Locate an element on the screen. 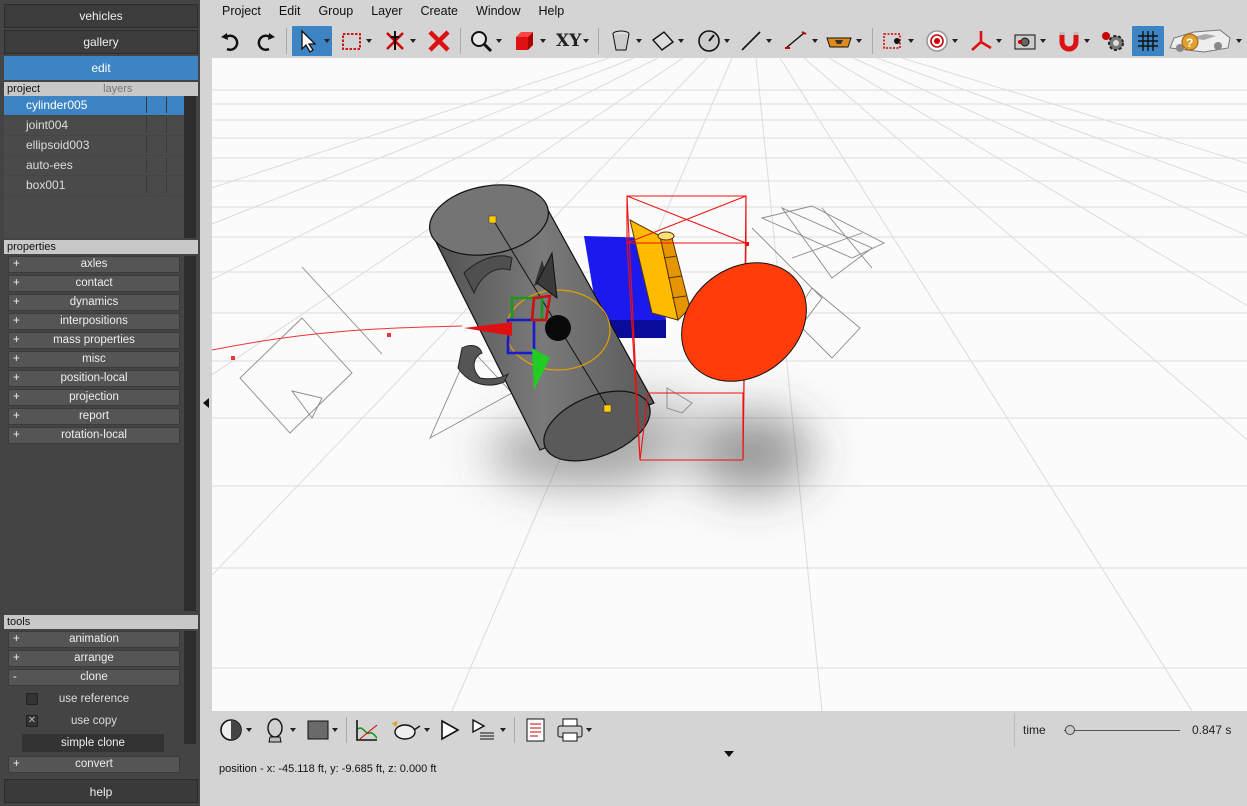  gear-settings-icon is located at coordinates (1112, 41).